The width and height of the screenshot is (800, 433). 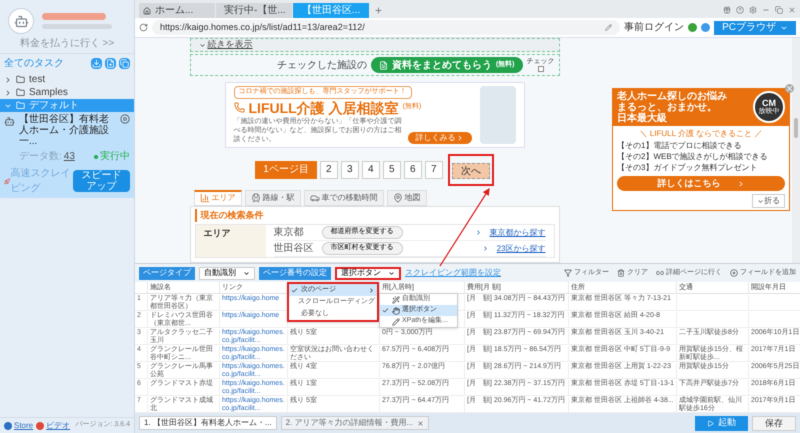 I want to click on edit-icon, so click(x=608, y=27).